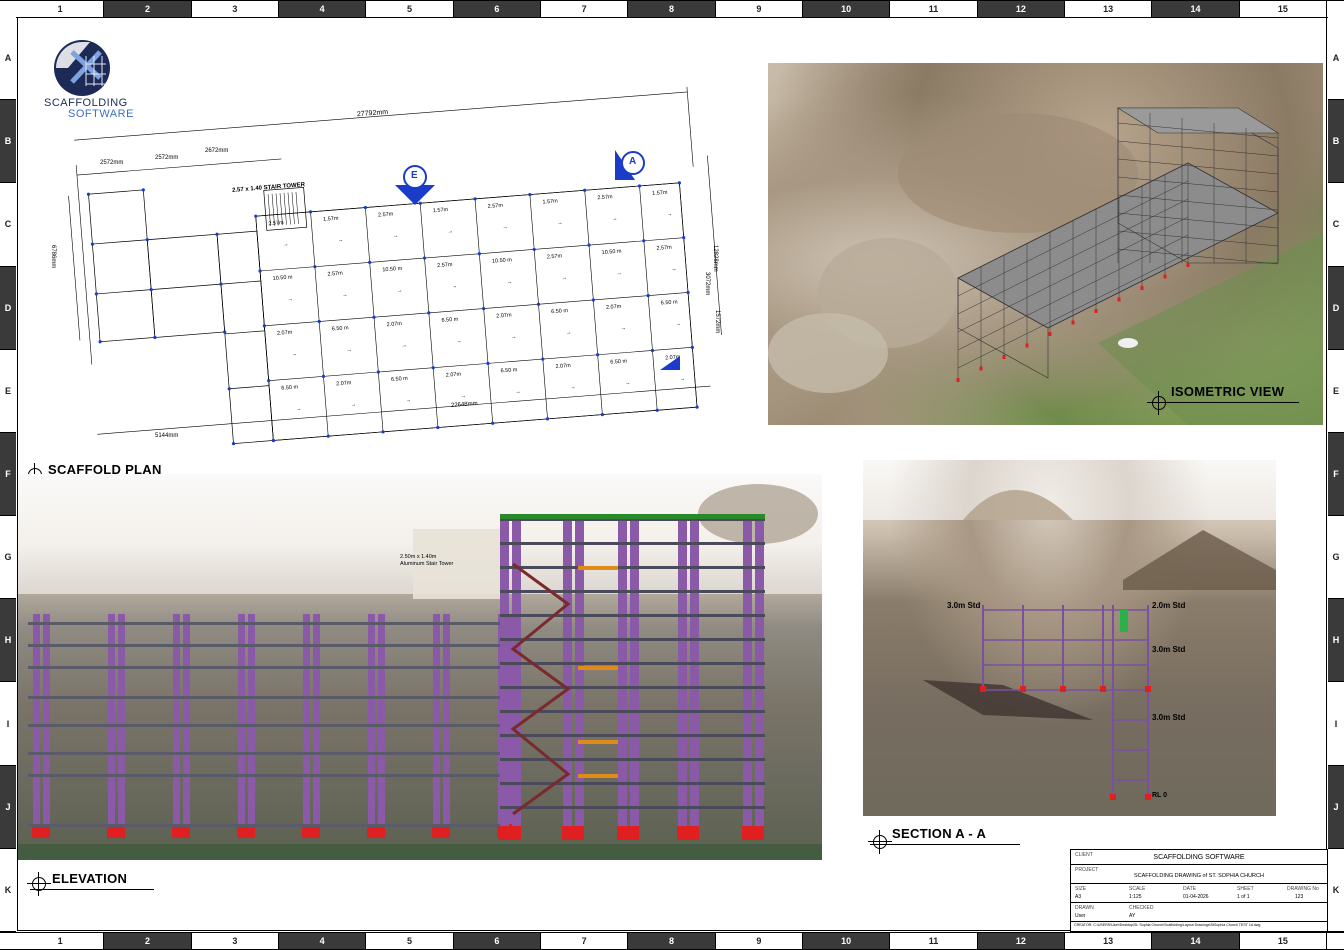 The height and width of the screenshot is (950, 1344). Describe the element at coordinates (633, 161) in the screenshot. I see `section-marker-a-letter: A` at that location.